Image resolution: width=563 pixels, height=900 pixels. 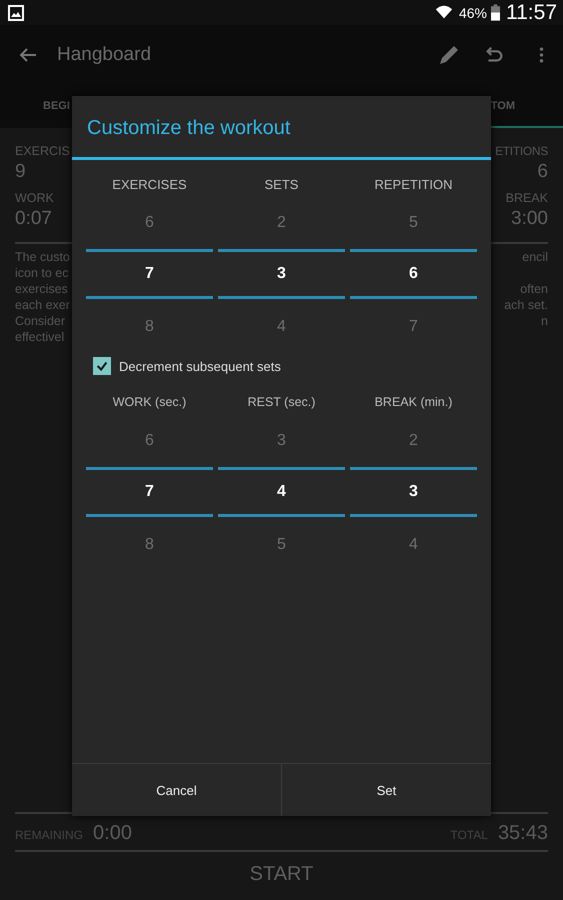 I want to click on picker-label: BREAK (min.), so click(x=413, y=403).